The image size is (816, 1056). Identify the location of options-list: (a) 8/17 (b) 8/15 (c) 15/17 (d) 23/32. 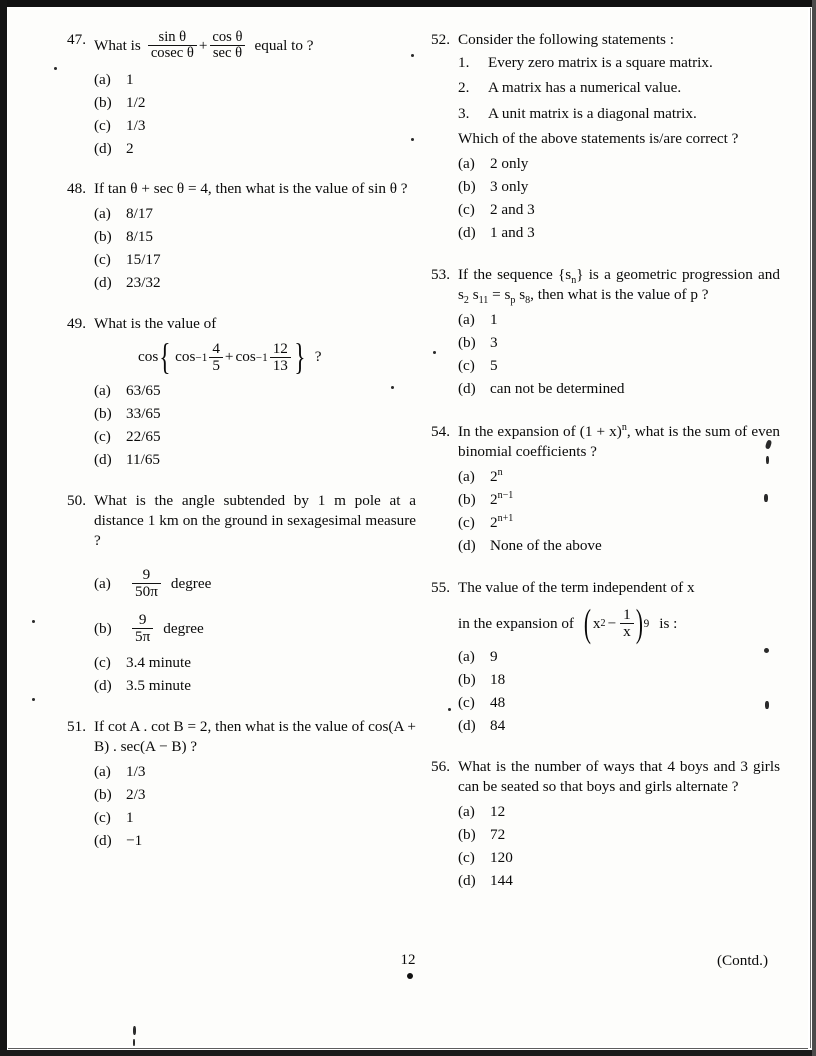
(255, 248).